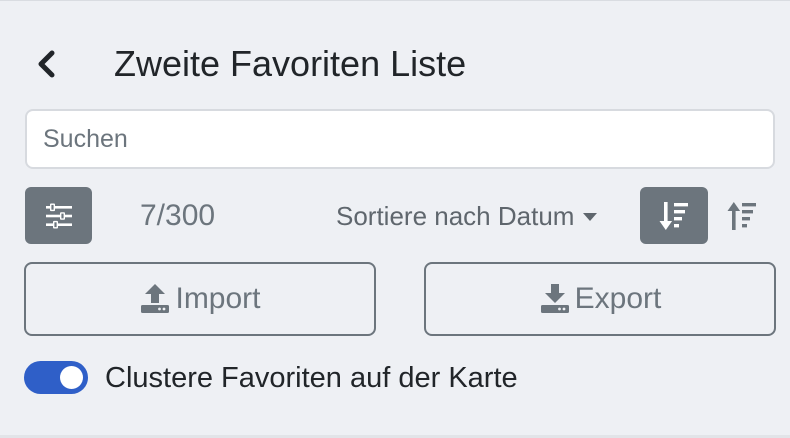  I want to click on search-field, so click(400, 139).